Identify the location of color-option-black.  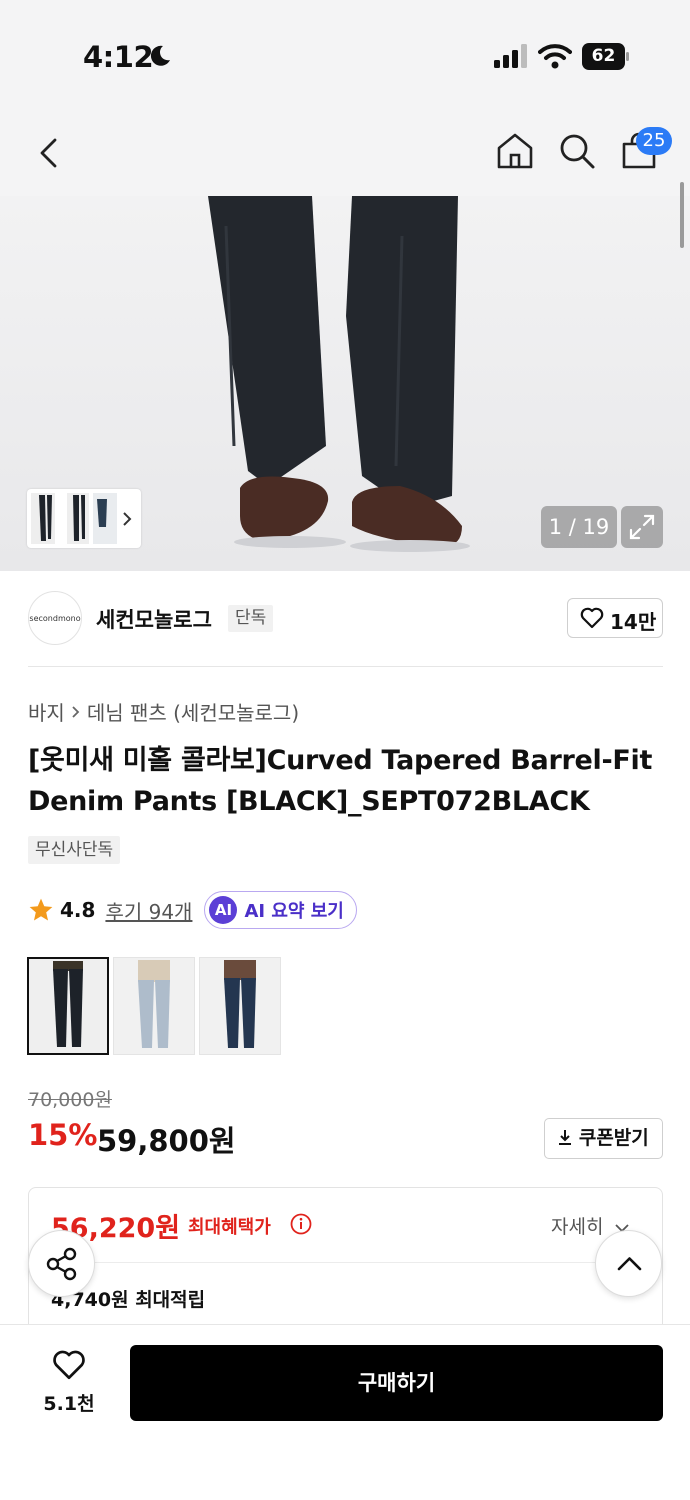
(68, 1006).